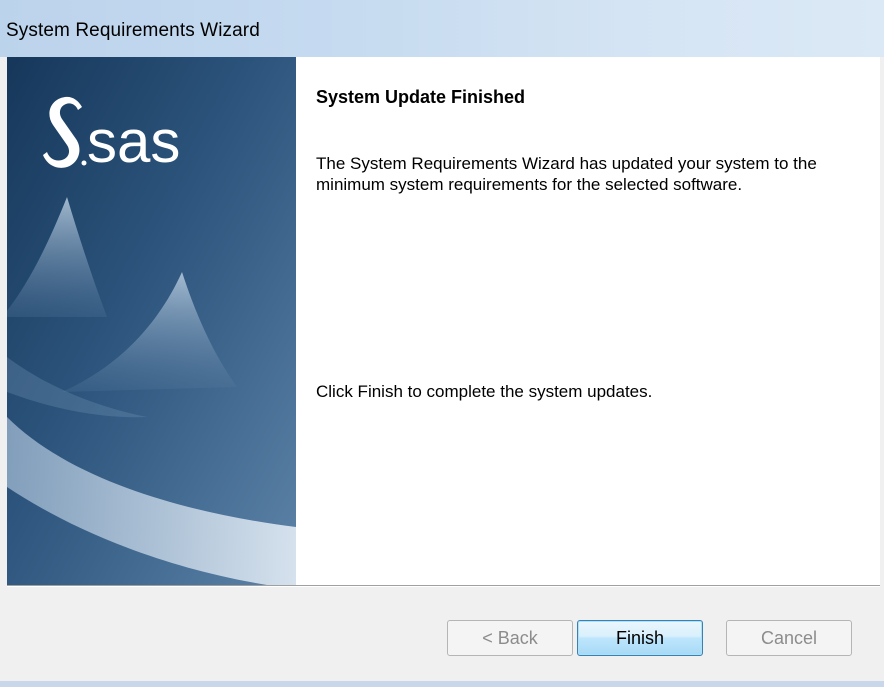 The image size is (884, 687). What do you see at coordinates (133, 141) in the screenshot?
I see `sas-logo-text: sas` at bounding box center [133, 141].